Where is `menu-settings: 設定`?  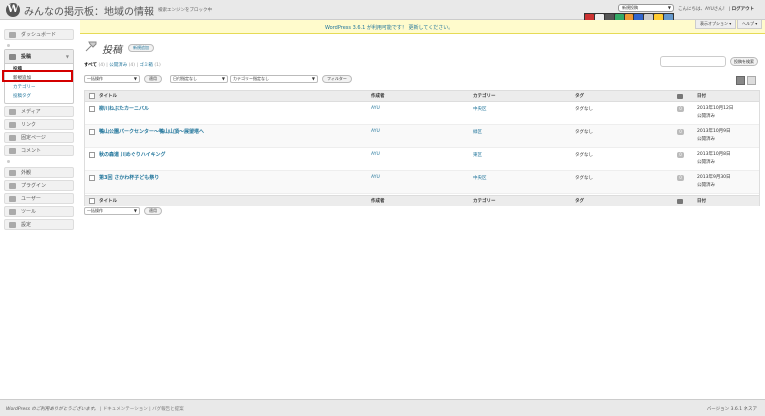 menu-settings: 設定 is located at coordinates (39, 224).